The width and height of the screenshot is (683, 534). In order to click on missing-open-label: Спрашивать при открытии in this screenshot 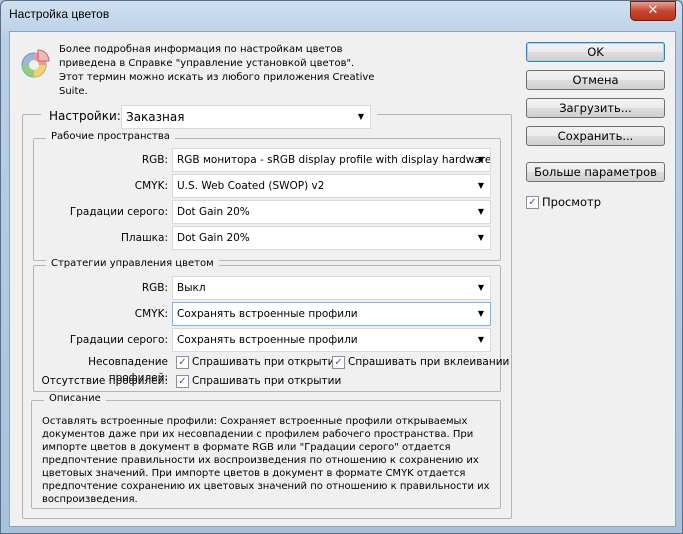, I will do `click(267, 381)`.